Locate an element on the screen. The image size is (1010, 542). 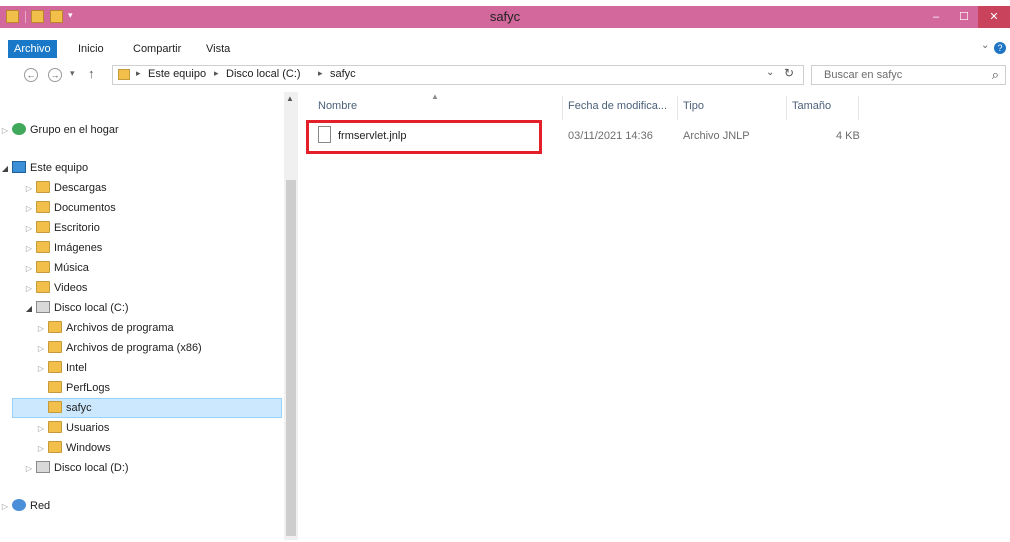
file-type: Archivo JNLP is located at coordinates (716, 136).